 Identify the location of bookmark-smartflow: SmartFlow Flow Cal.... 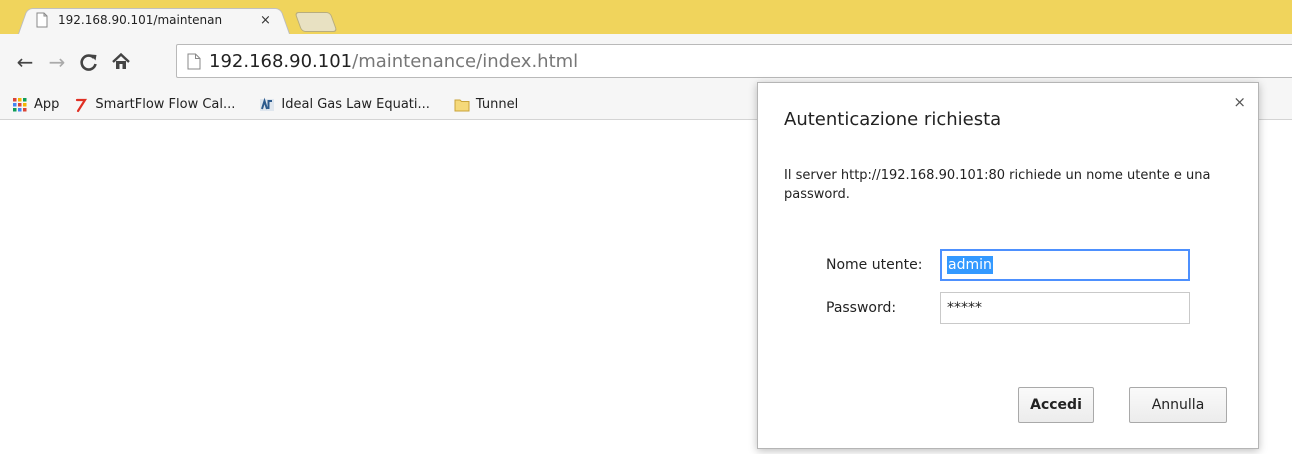
(154, 105).